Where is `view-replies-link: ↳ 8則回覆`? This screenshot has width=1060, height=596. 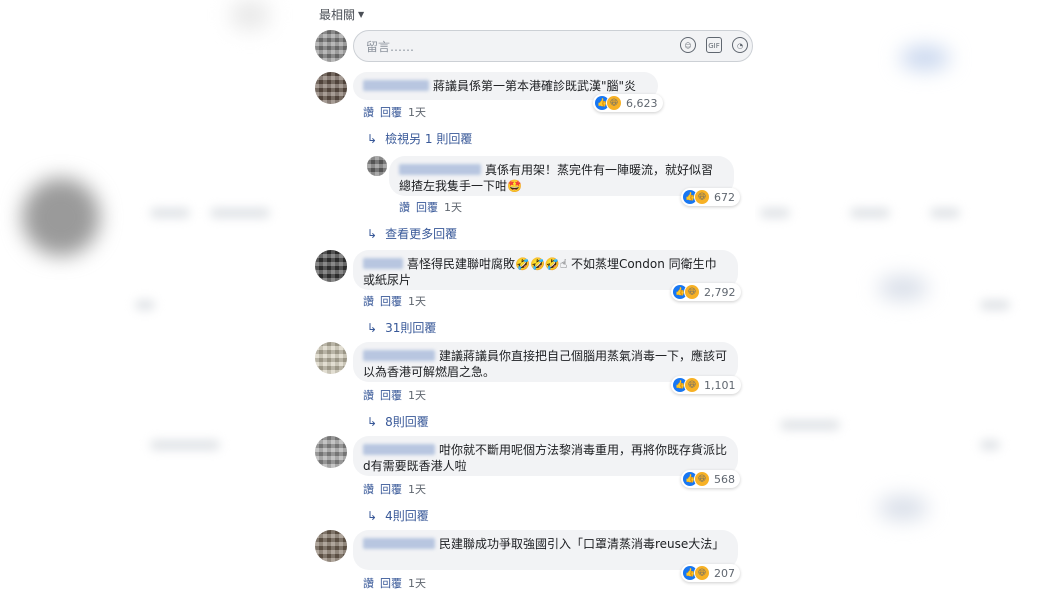 view-replies-link: ↳ 8則回覆 is located at coordinates (398, 421).